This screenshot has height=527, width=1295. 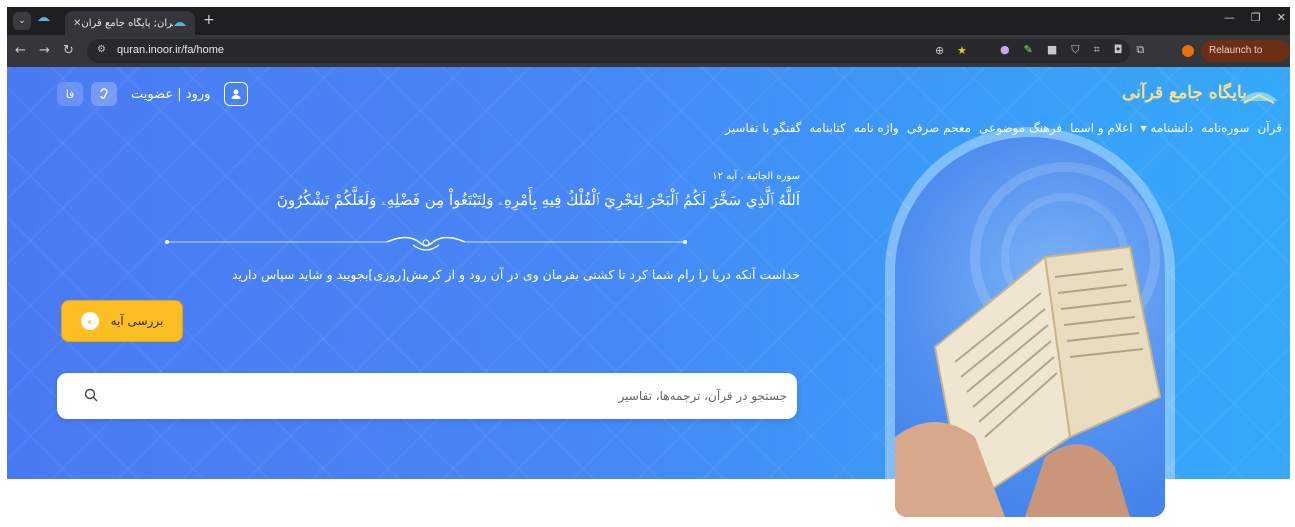 What do you see at coordinates (1184, 93) in the screenshot?
I see `logo-text: پایگاه جامع قرآنی` at bounding box center [1184, 93].